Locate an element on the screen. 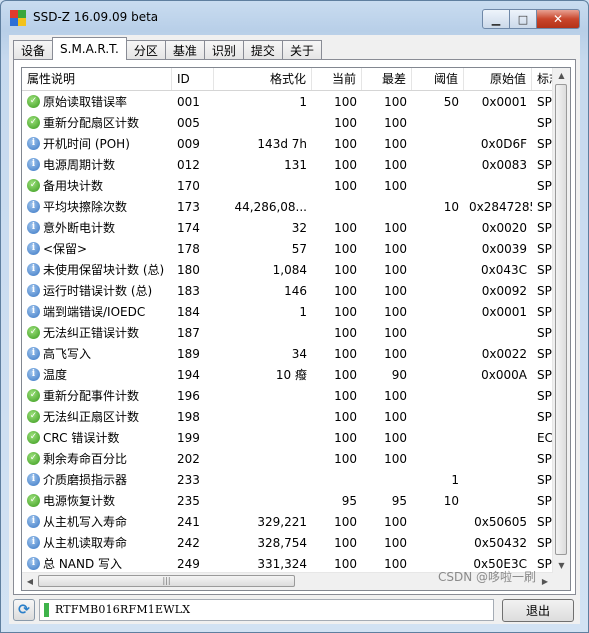 The width and height of the screenshot is (589, 633). table-row: ✓电源恢复计数 235 95 95 10 SP E is located at coordinates (287, 500).